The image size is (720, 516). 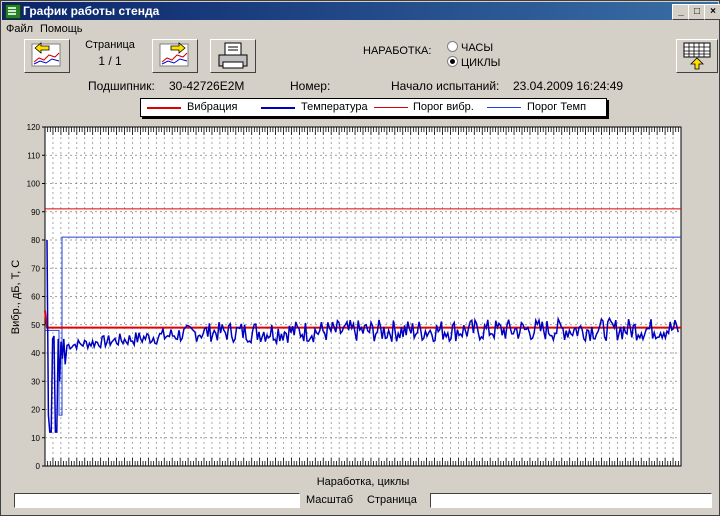 I want to click on y-tick-label: 0, so click(x=38, y=466).